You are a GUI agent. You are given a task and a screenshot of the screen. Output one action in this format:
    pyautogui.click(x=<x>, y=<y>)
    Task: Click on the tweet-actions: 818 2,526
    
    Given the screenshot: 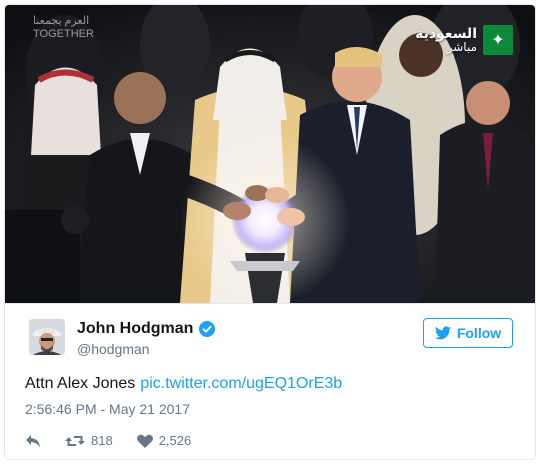 What is the action you would take?
    pyautogui.click(x=120, y=440)
    